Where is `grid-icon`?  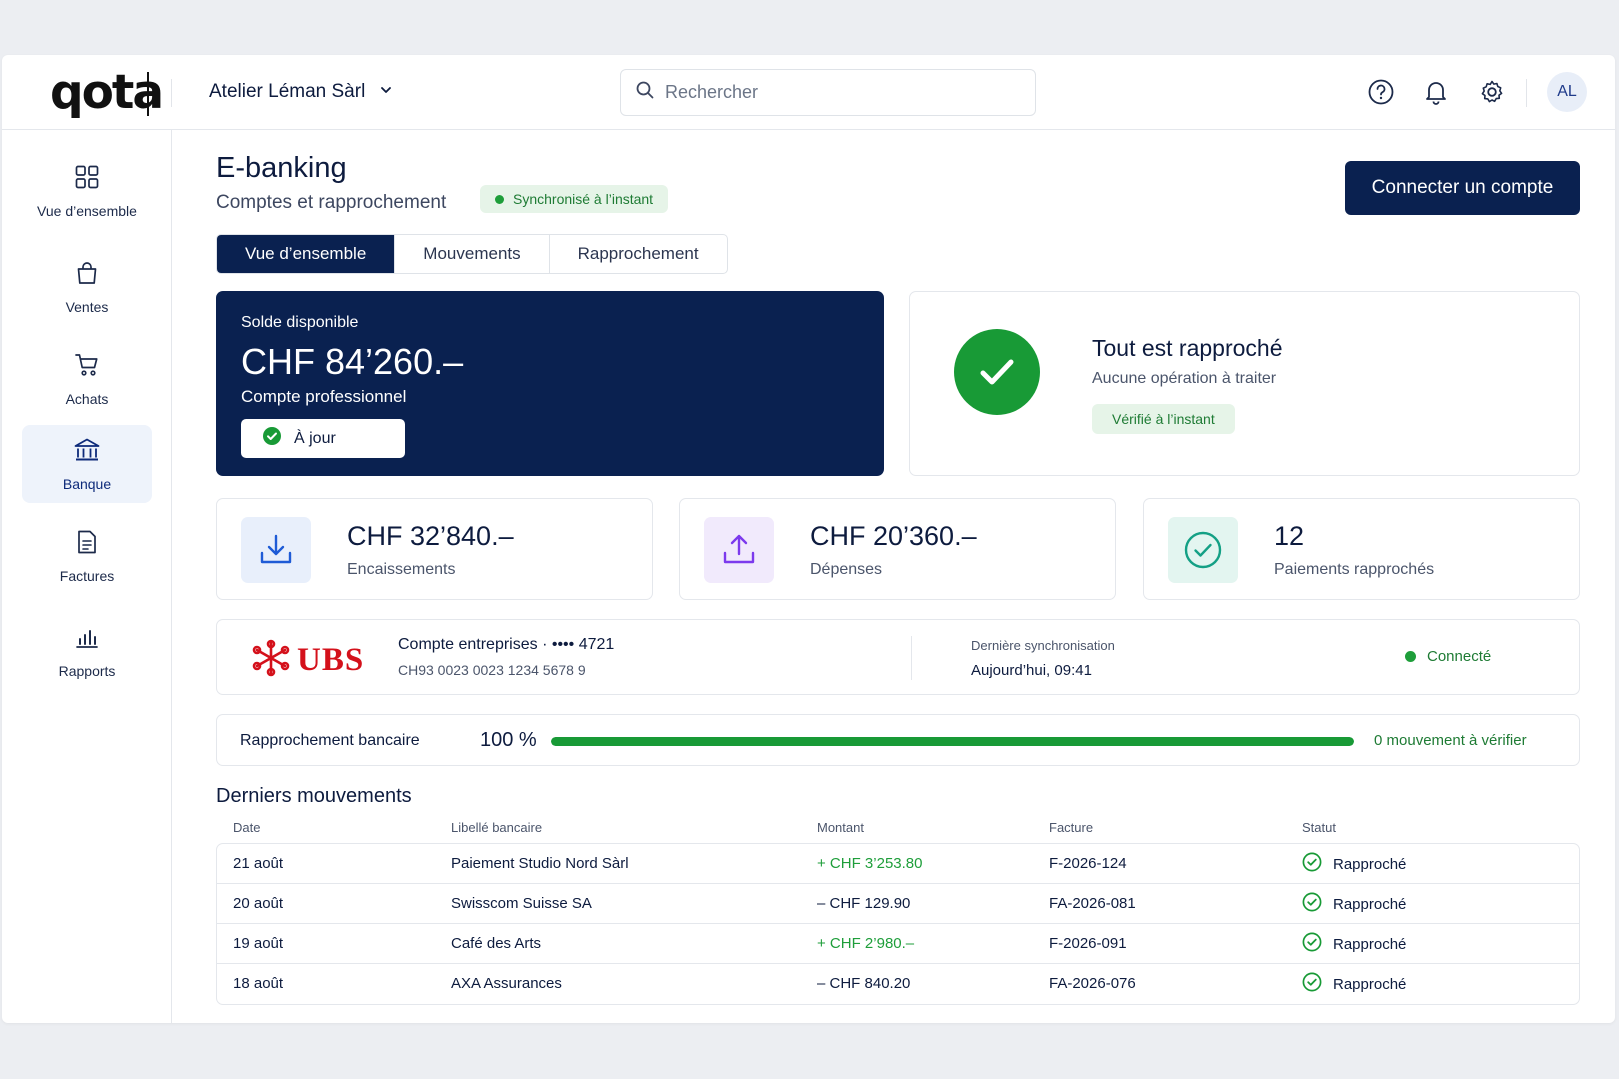
grid-icon is located at coordinates (87, 178).